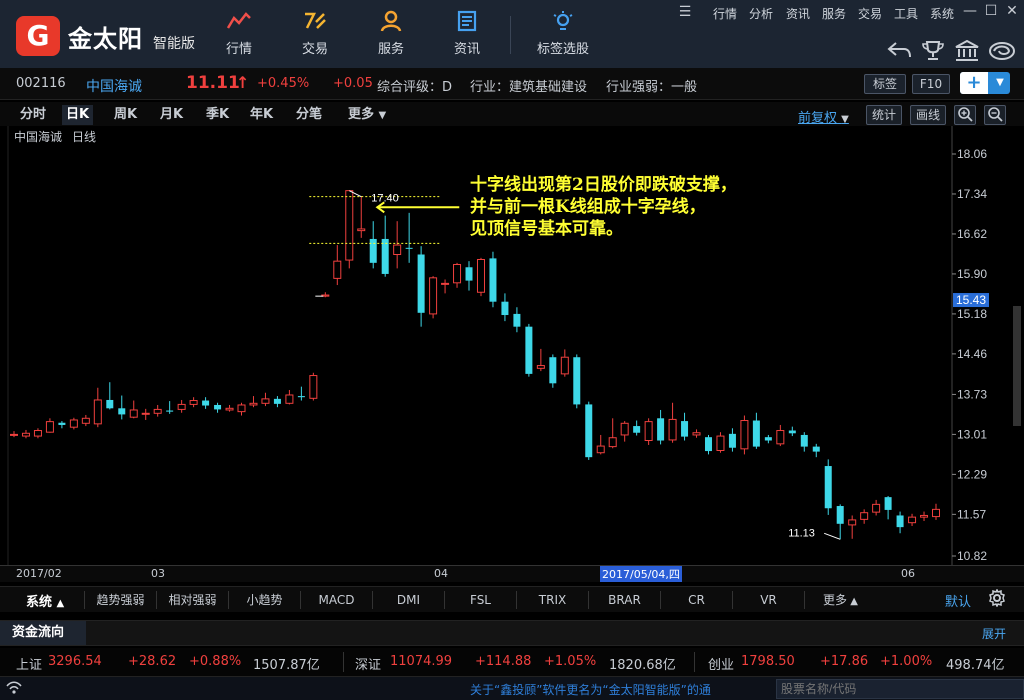 This screenshot has height=700, width=1024. I want to click on indicator-cr: CR, so click(696, 600).